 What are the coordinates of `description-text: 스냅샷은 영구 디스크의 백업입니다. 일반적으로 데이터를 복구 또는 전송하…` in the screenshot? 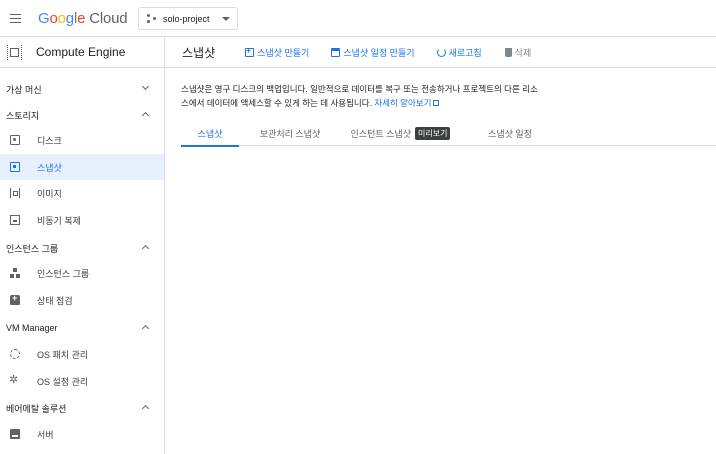 It's located at (359, 96).